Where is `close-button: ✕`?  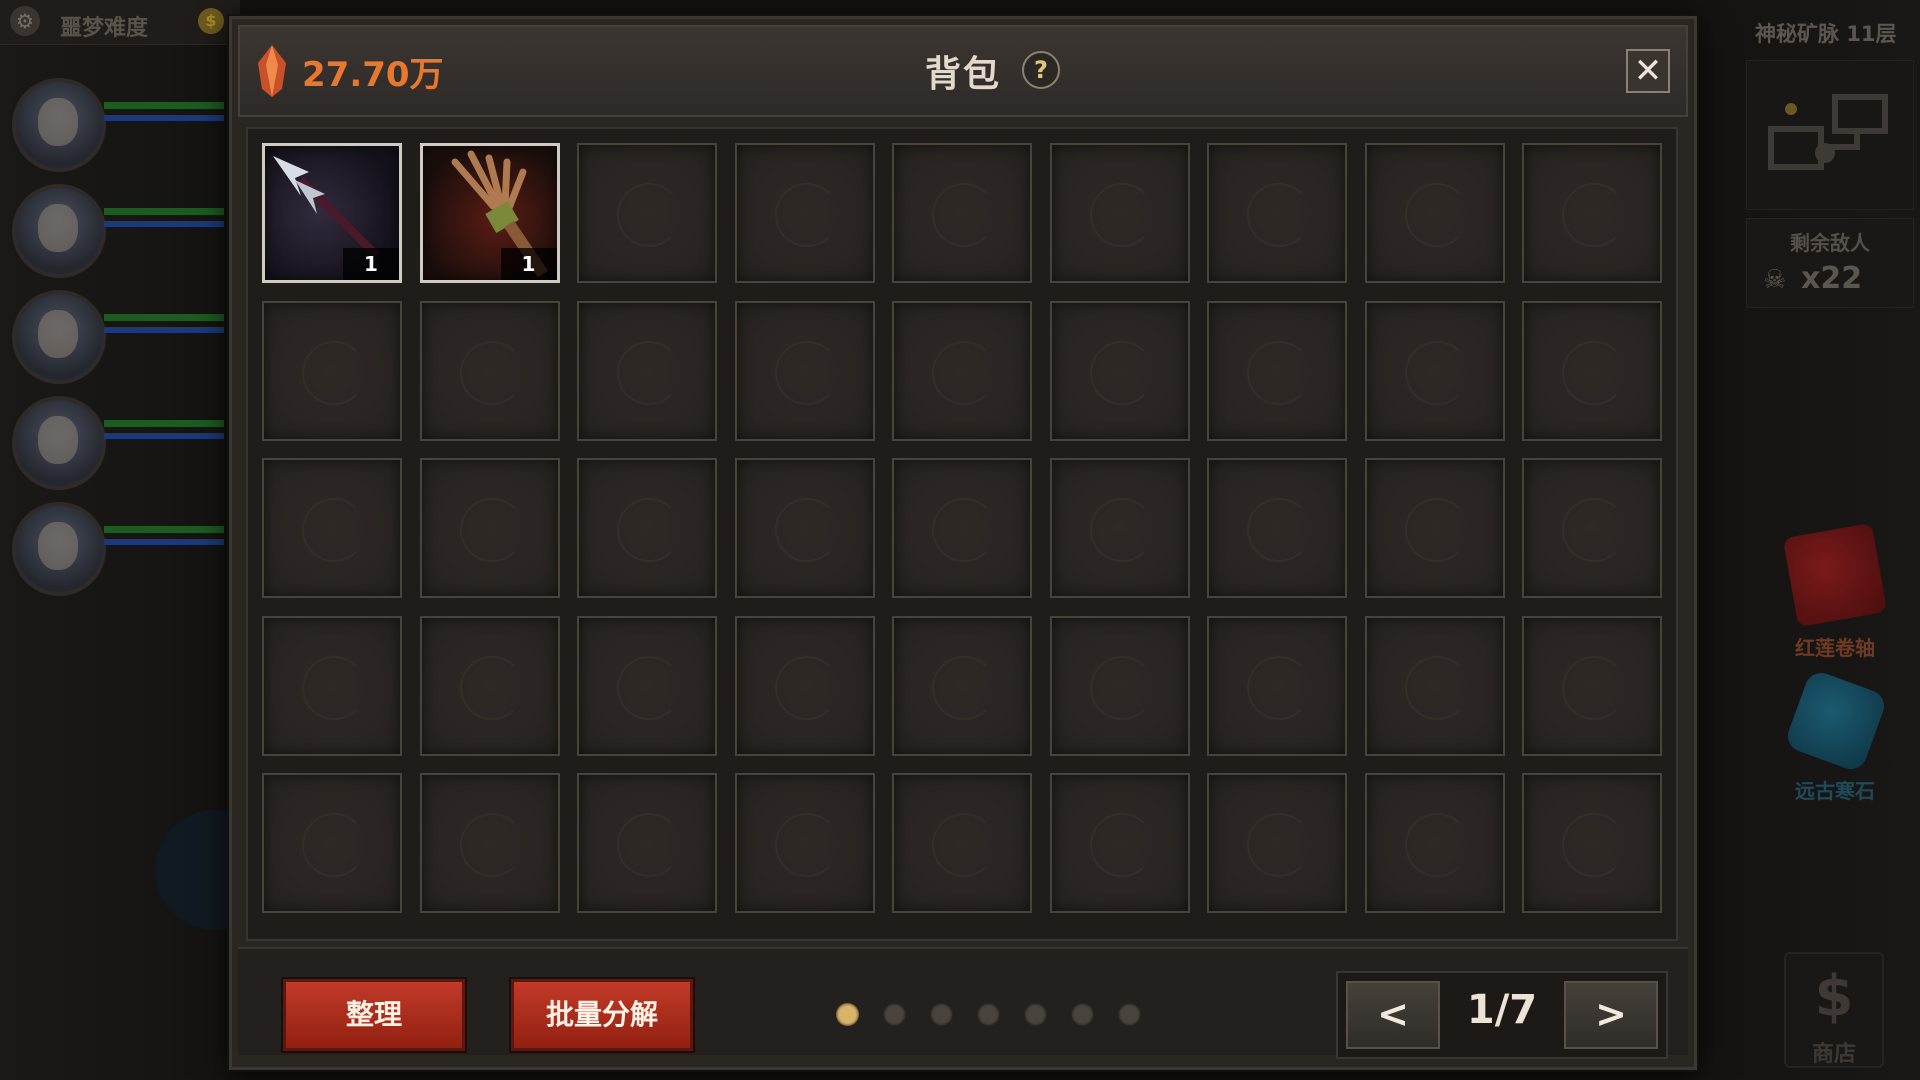
close-button: ✕ is located at coordinates (1648, 71).